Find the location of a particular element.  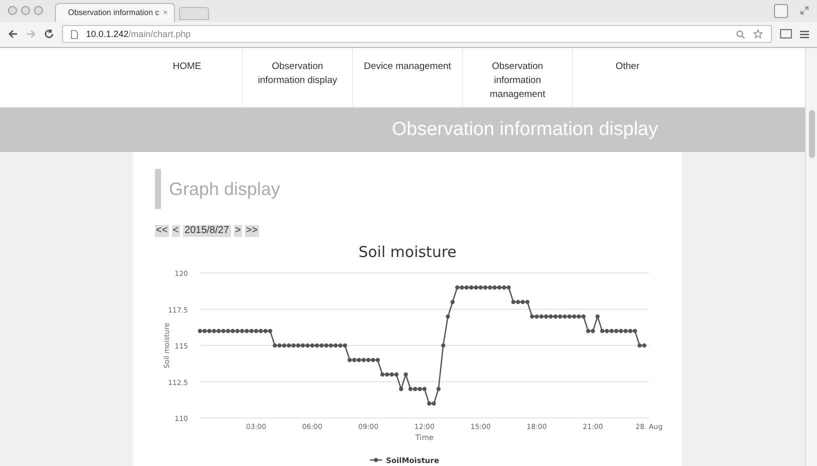

page-icon is located at coordinates (74, 34).